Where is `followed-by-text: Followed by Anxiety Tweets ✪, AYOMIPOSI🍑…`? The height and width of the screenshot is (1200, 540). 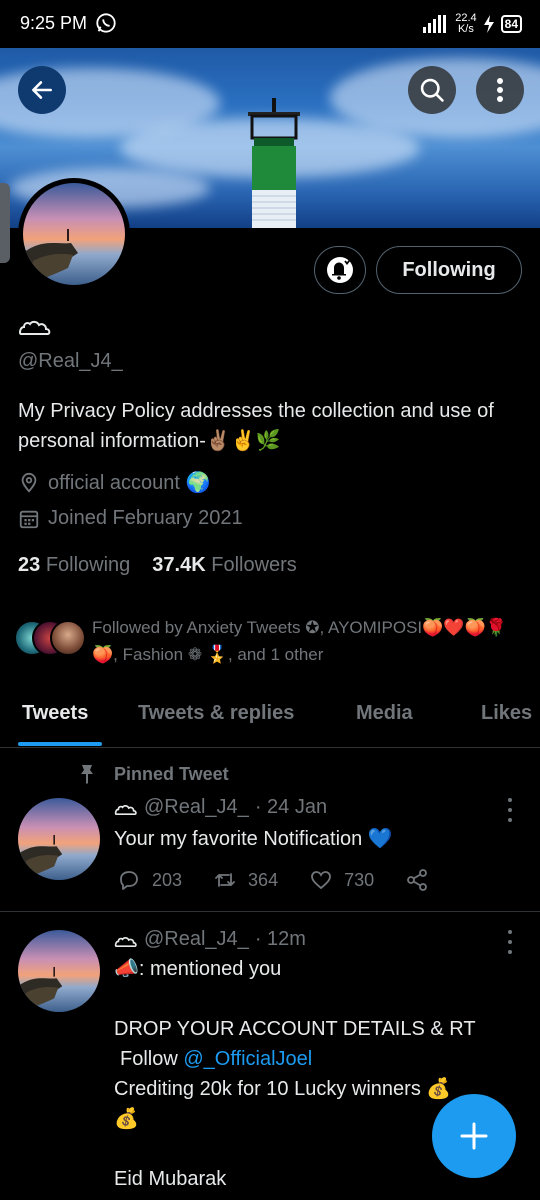
followed-by-text: Followed by Anxiety Tweets ✪, AYOMIPOSI🍑… is located at coordinates (312, 641).